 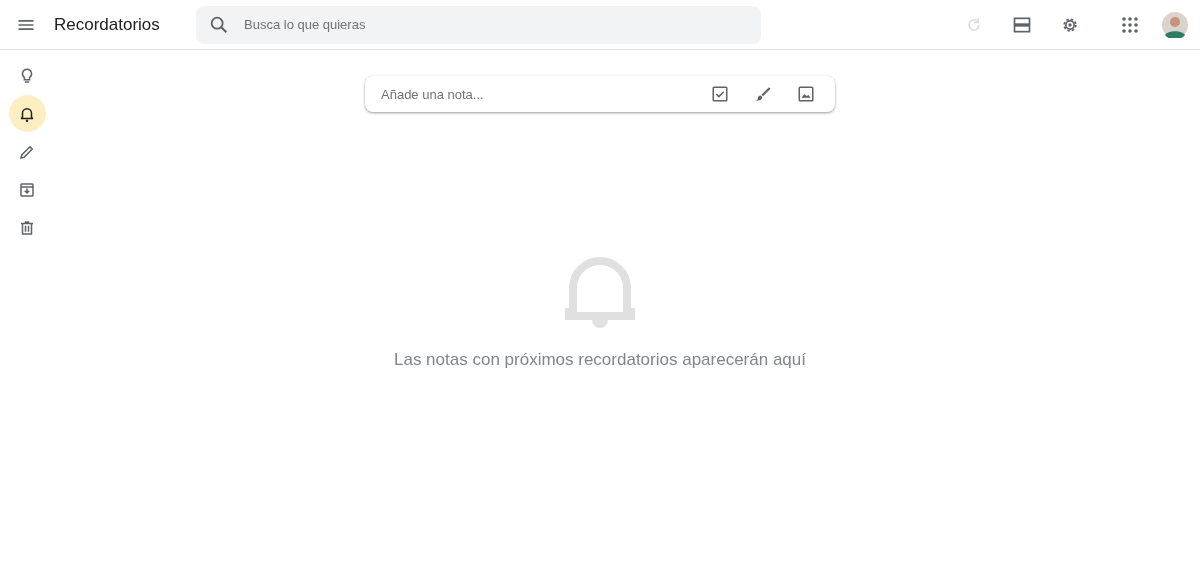 I want to click on archive-icon, so click(x=27, y=189).